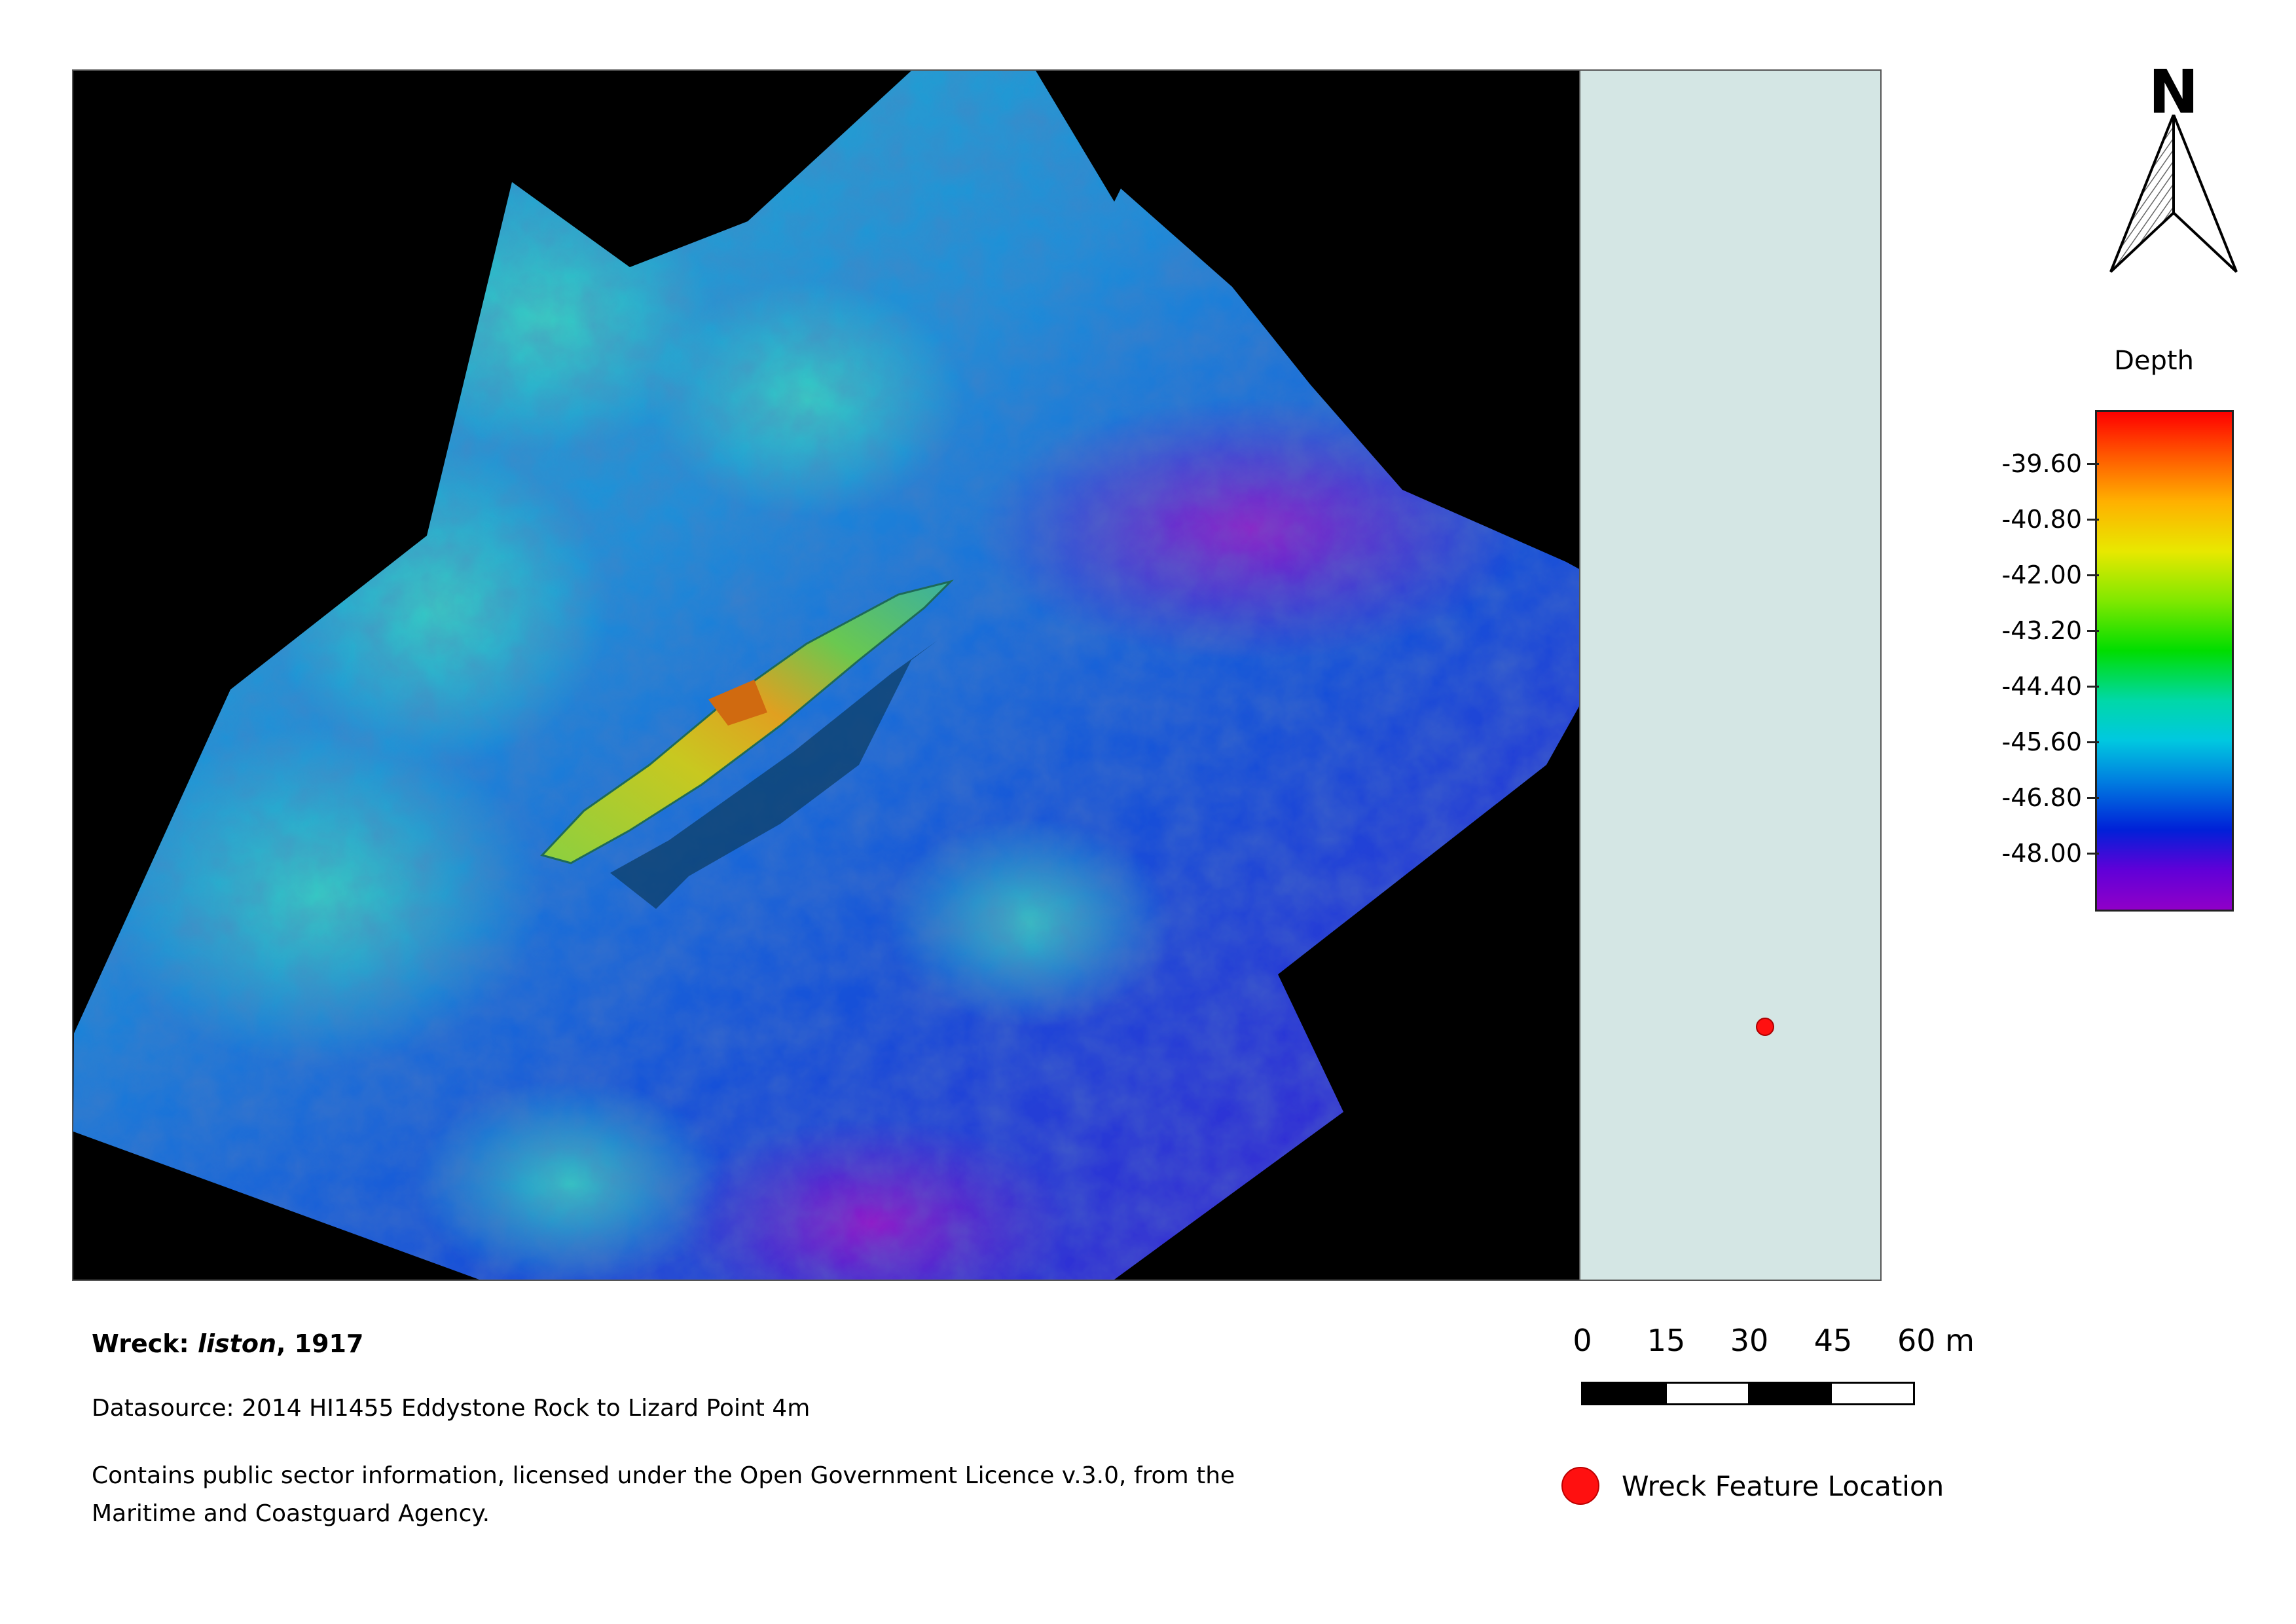 The image size is (2296, 1624). I want to click on legend-tick: -45.60, so click(2028, 742).